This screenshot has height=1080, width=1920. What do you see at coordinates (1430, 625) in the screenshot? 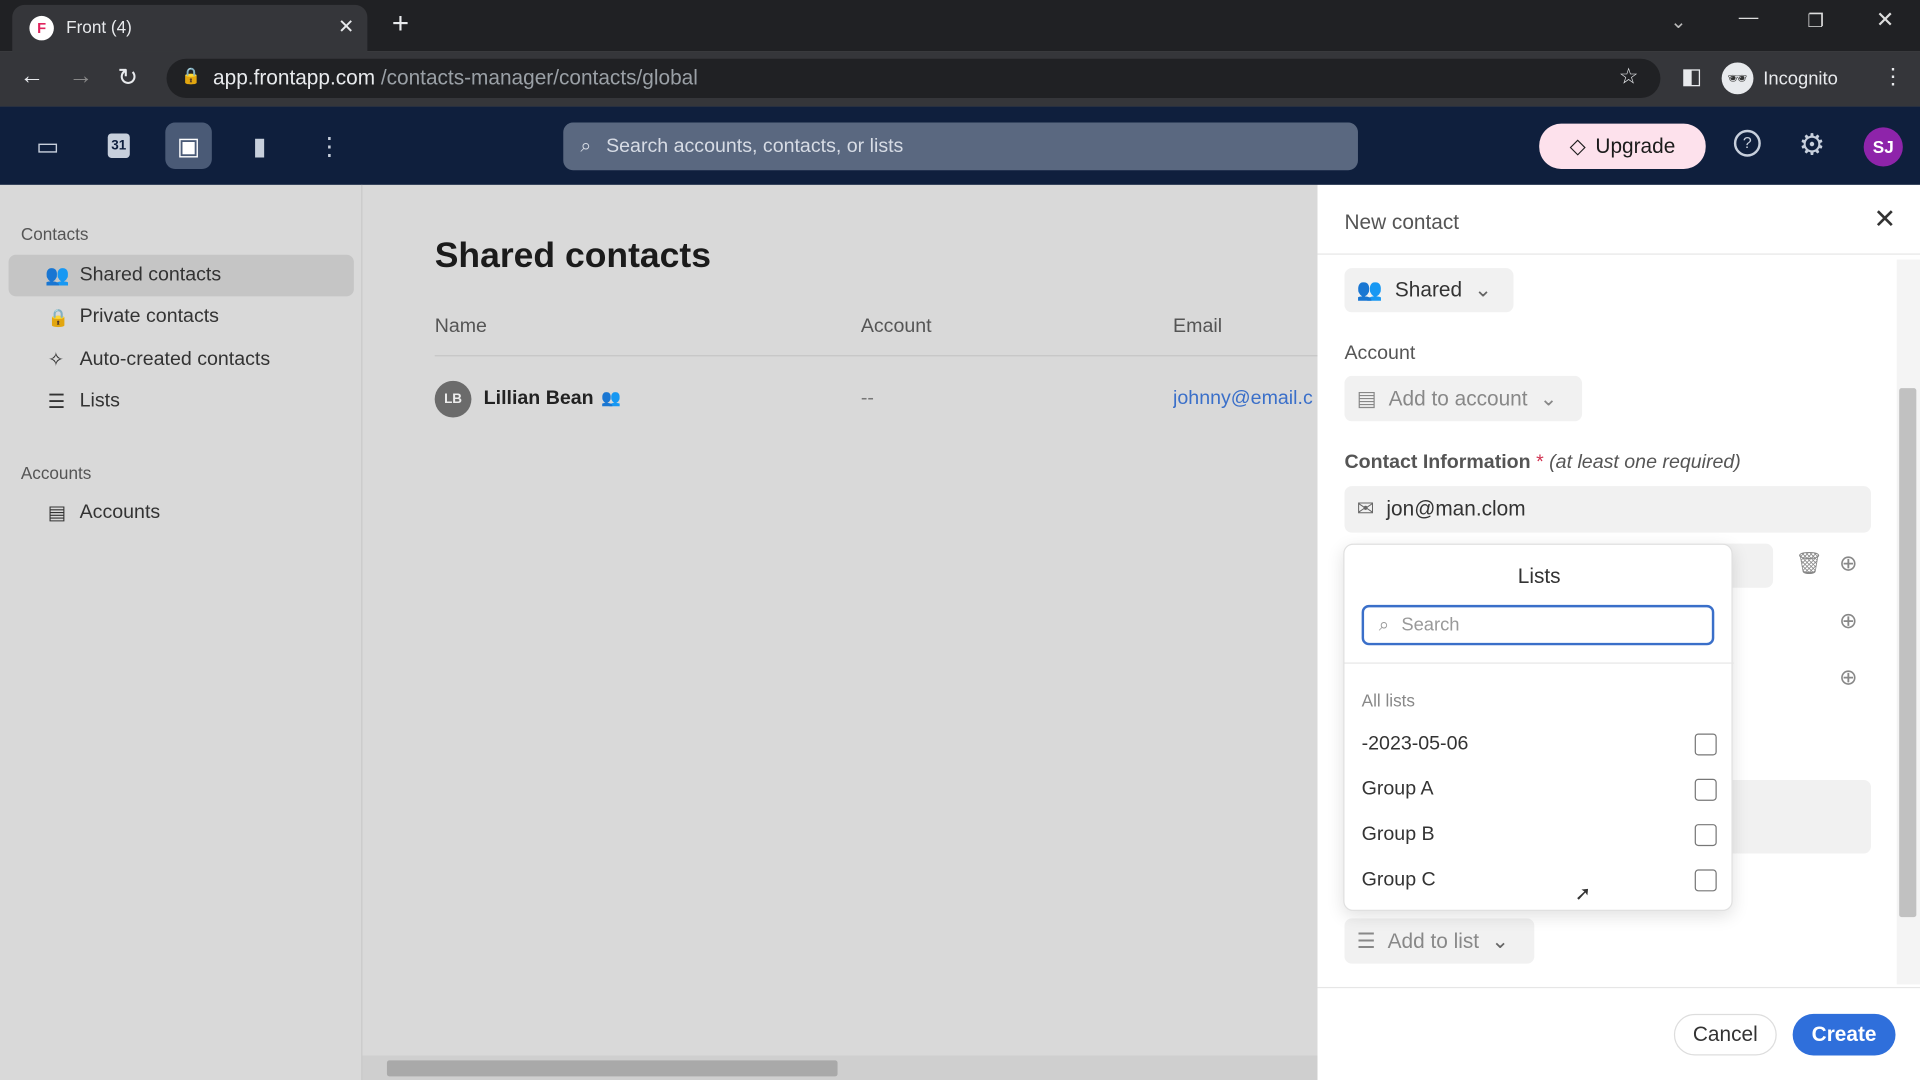
I see `search-placeholder: Search` at bounding box center [1430, 625].